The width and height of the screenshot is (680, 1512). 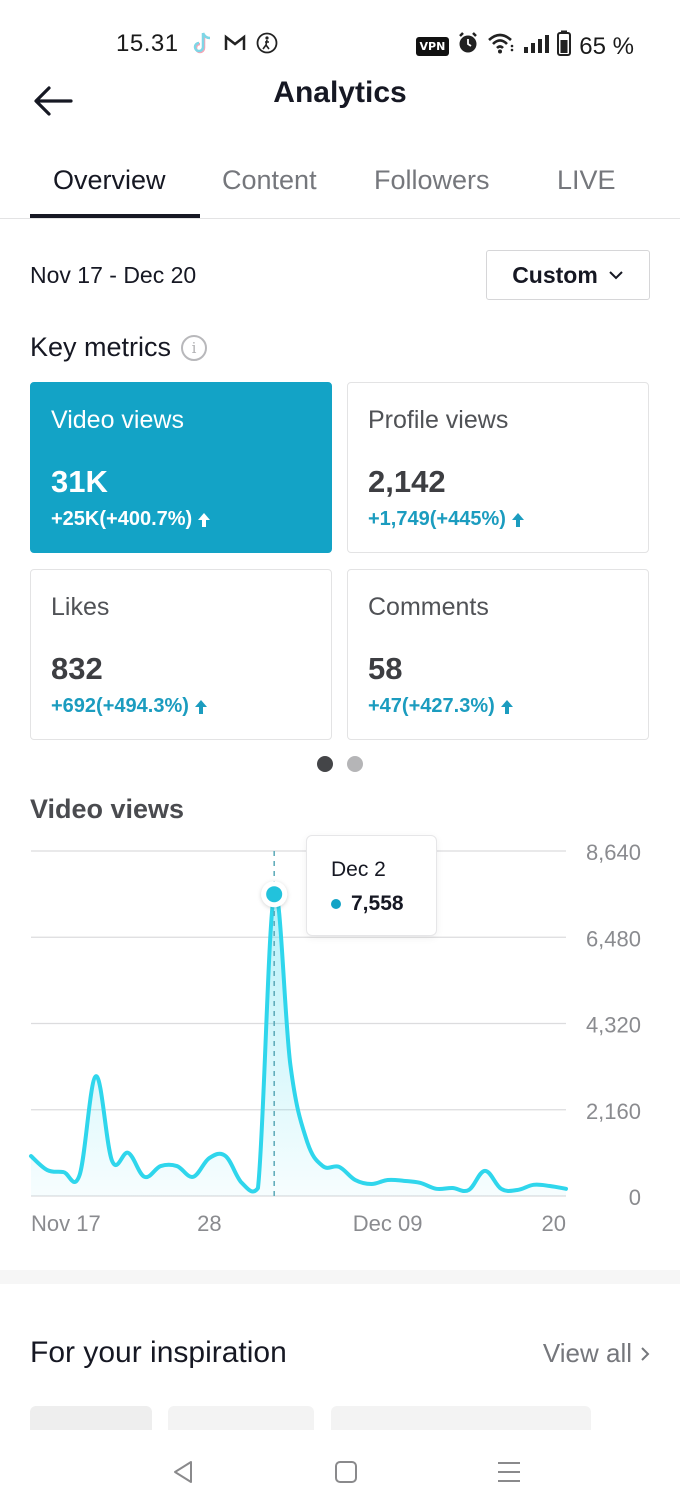 I want to click on metric-card-video-views: Video views 31K +25K(+400.7%), so click(x=181, y=467).